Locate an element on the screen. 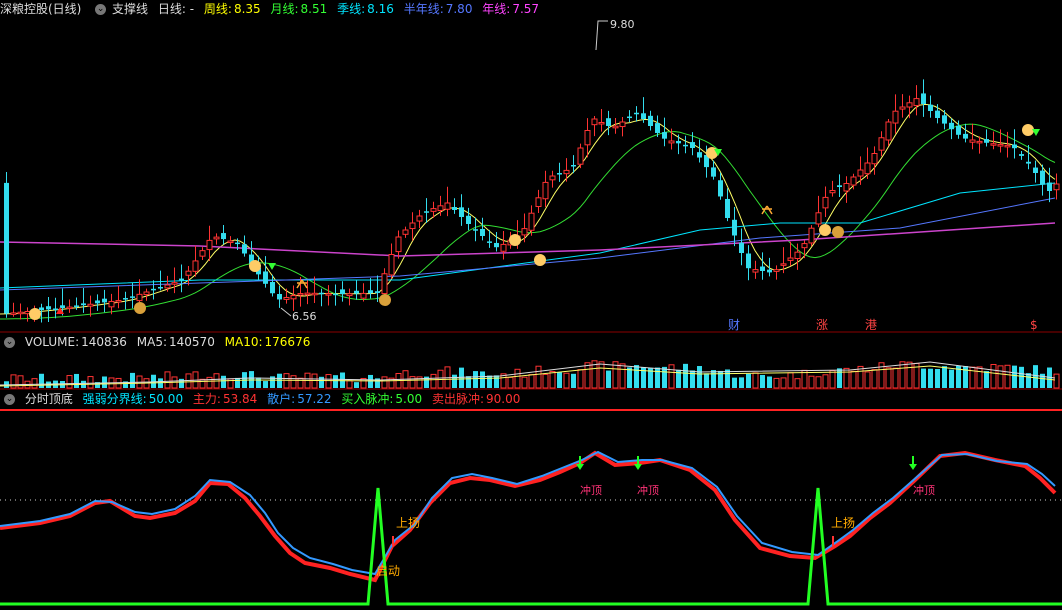 This screenshot has height=610, width=1062. qidong-label: 启动 is located at coordinates (388, 571).